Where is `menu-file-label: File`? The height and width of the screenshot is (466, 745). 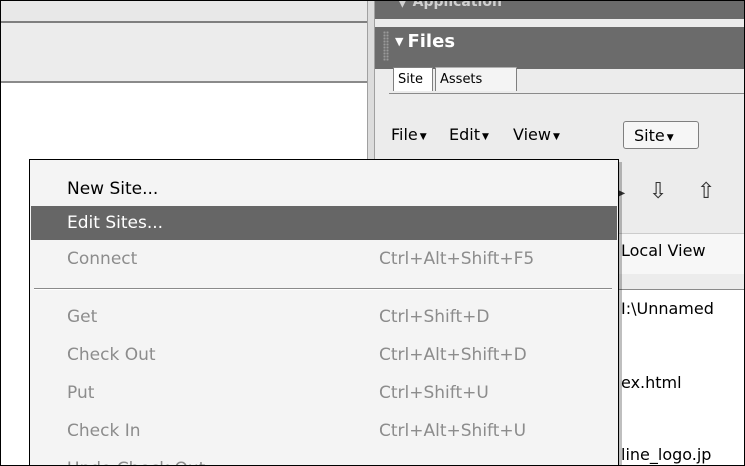 menu-file-label: File is located at coordinates (404, 134).